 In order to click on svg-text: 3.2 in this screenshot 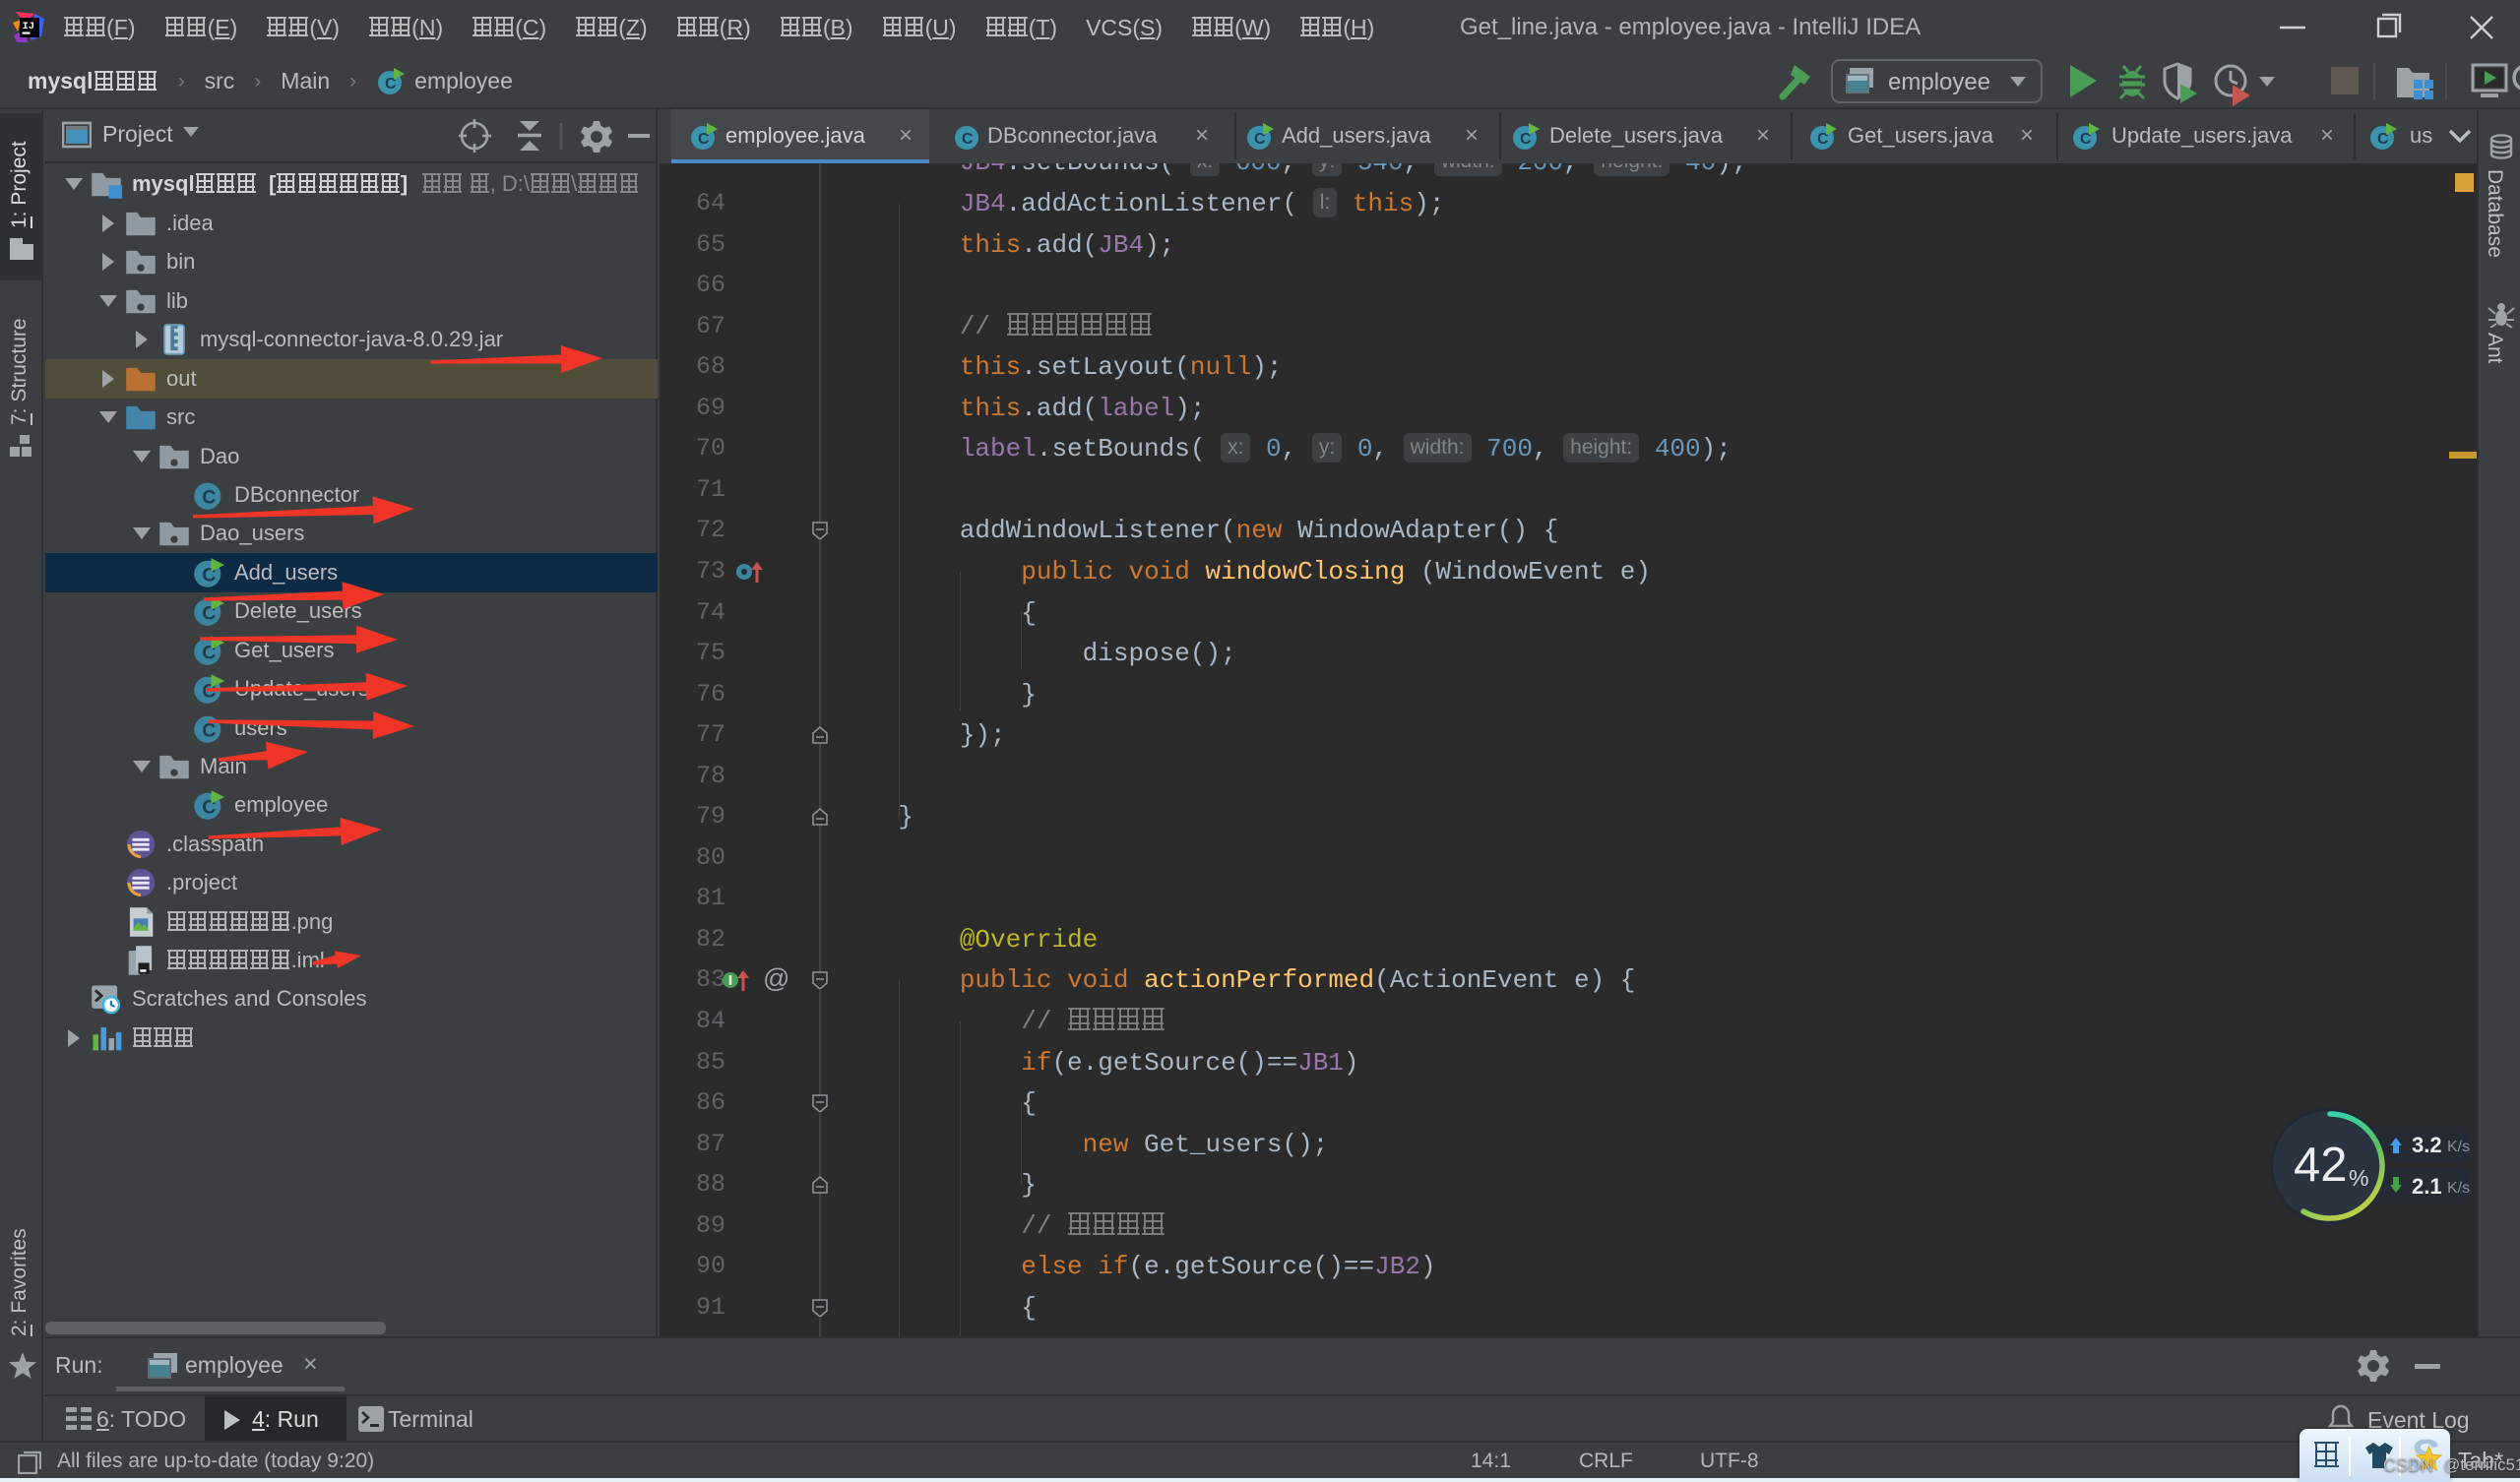, I will do `click(2427, 1145)`.